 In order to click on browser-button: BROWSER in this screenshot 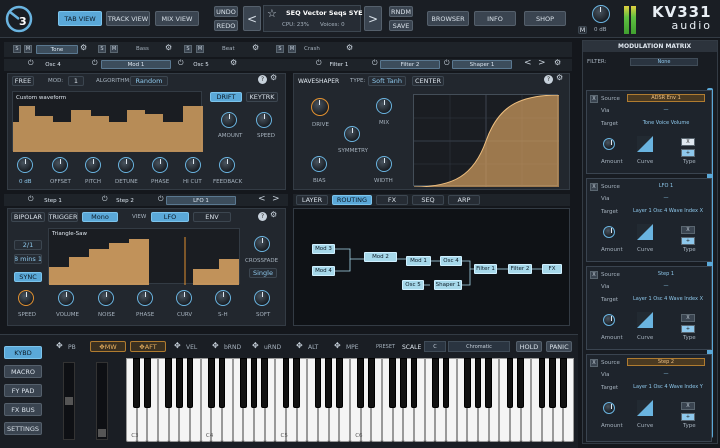, I will do `click(448, 18)`.